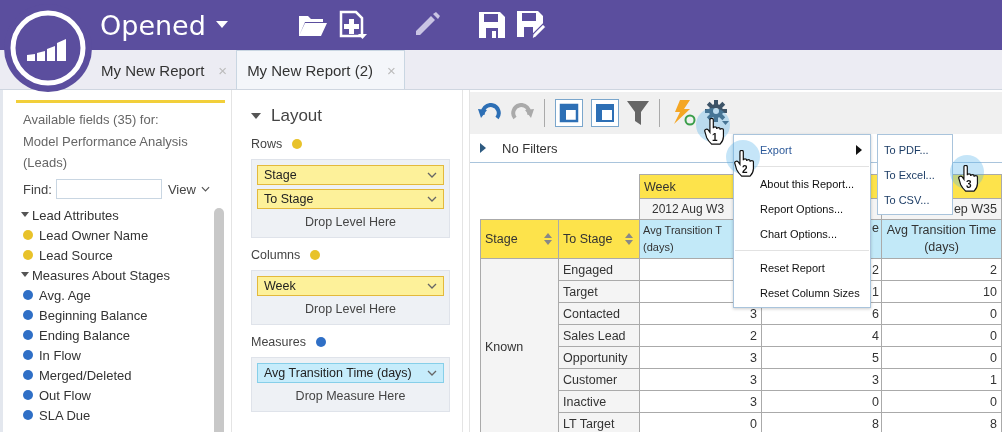 This screenshot has height=432, width=1002. I want to click on section-label: Columns, so click(276, 255).